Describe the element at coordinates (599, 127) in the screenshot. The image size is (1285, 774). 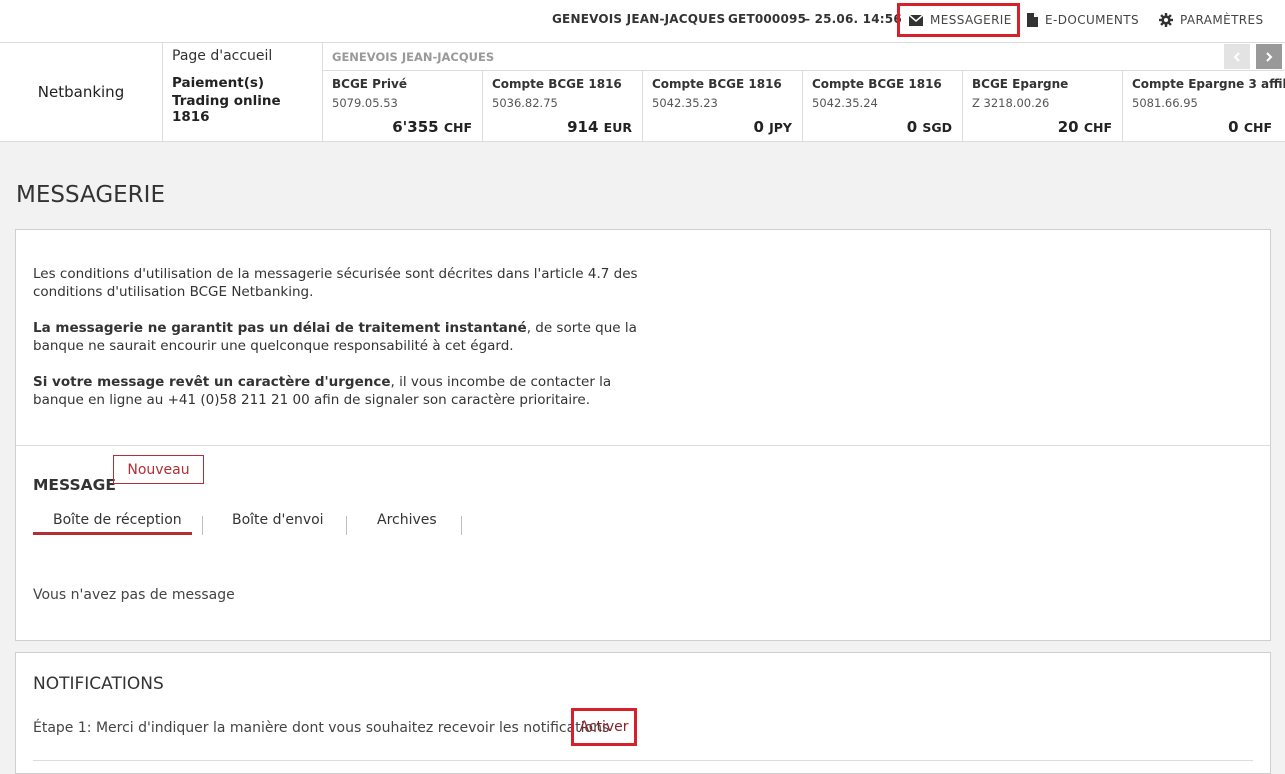
I see `account-balance: 914 EUR` at that location.